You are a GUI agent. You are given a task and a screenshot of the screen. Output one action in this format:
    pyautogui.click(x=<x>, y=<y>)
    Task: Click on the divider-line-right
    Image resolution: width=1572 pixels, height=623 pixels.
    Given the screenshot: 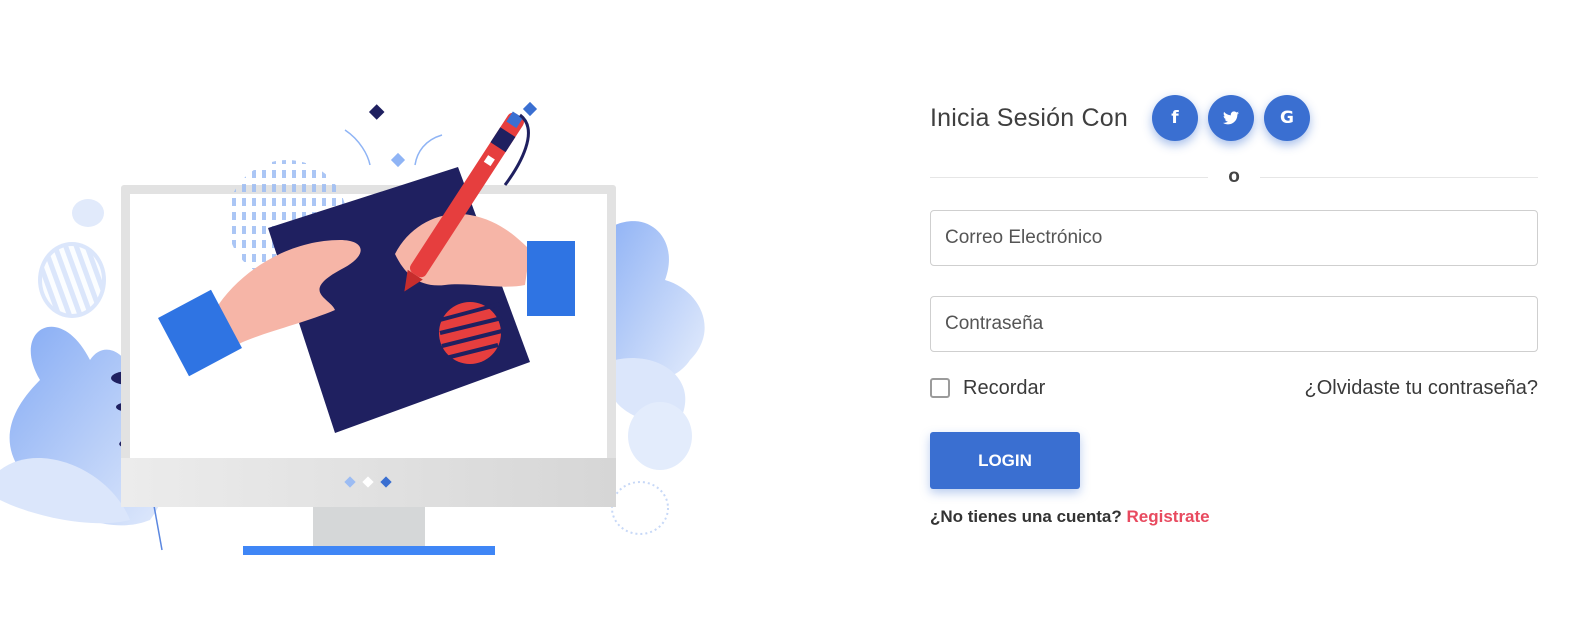 What is the action you would take?
    pyautogui.click(x=1399, y=177)
    